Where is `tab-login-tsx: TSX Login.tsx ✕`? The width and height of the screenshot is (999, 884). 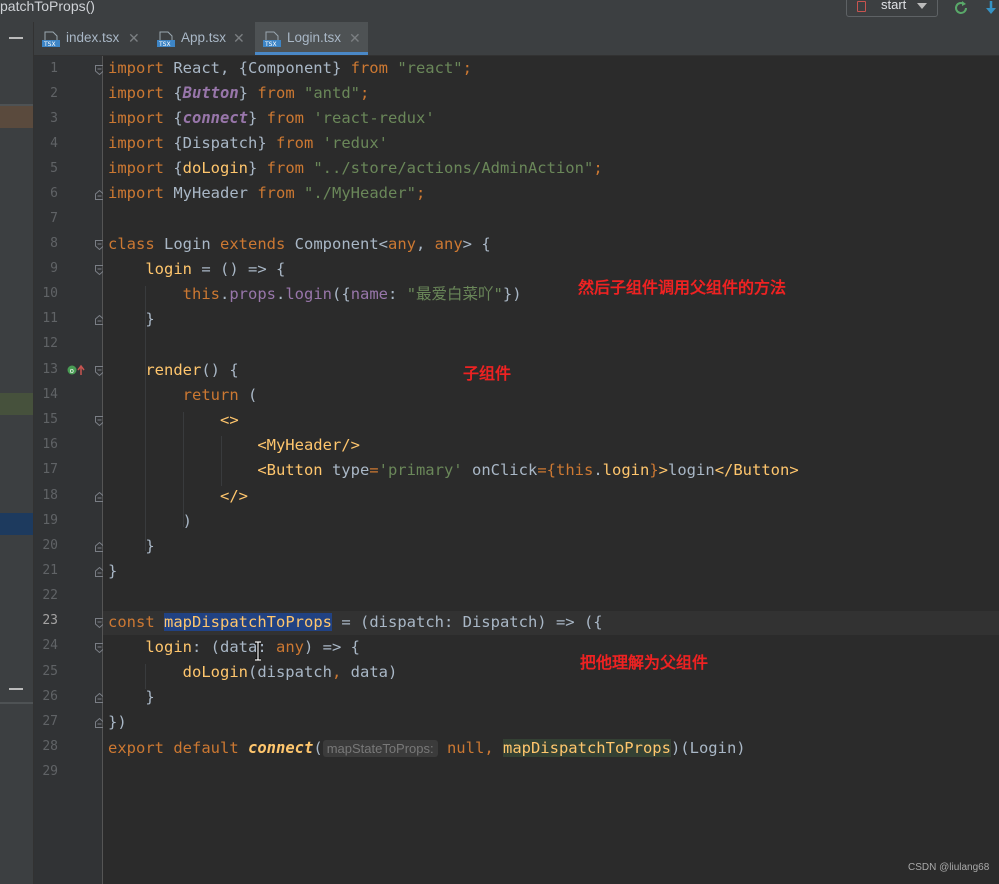
tab-login-tsx: TSX Login.tsx ✕ is located at coordinates (311, 38).